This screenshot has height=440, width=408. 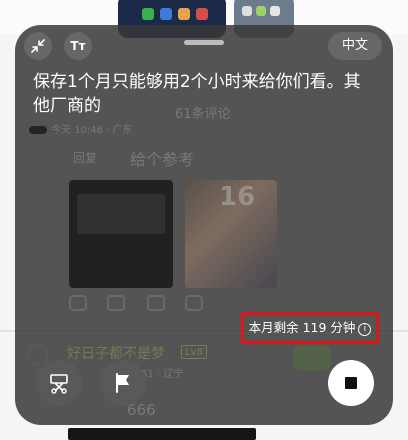 I want to click on collapse-button, so click(x=38, y=46).